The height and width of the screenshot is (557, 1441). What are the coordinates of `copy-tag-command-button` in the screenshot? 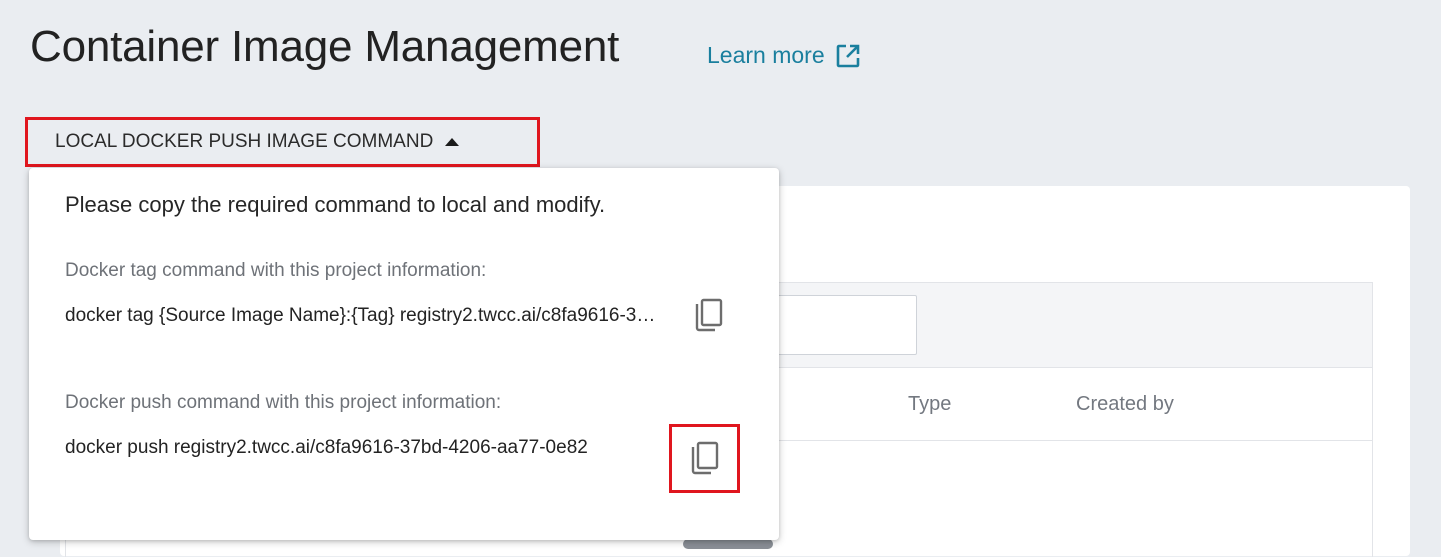 It's located at (709, 317).